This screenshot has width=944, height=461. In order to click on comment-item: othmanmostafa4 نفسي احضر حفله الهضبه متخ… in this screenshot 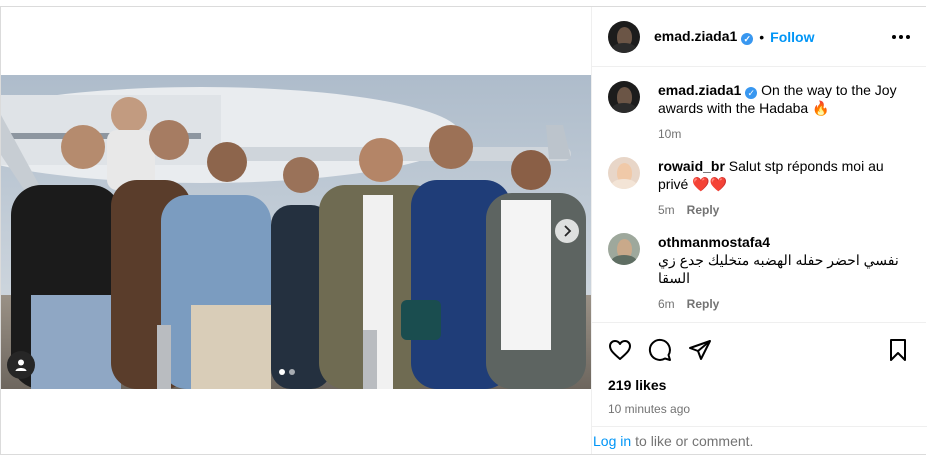, I will do `click(759, 273)`.